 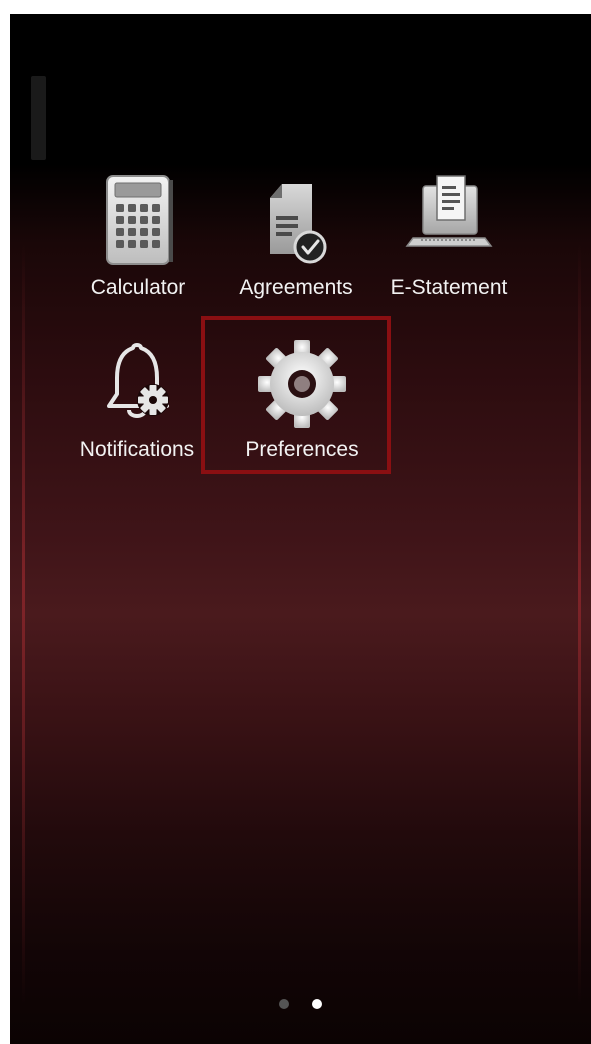 I want to click on selection-highlight, so click(x=296, y=395).